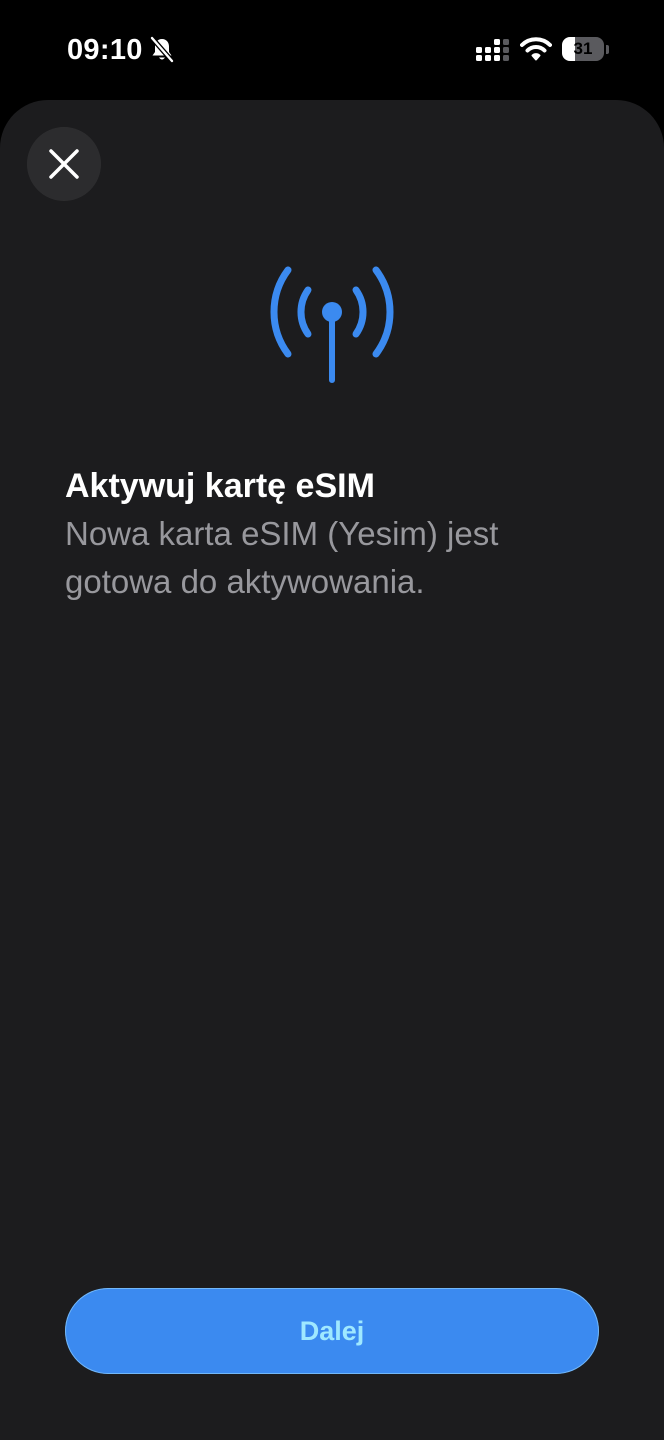  I want to click on next-button: Dalej, so click(332, 1331).